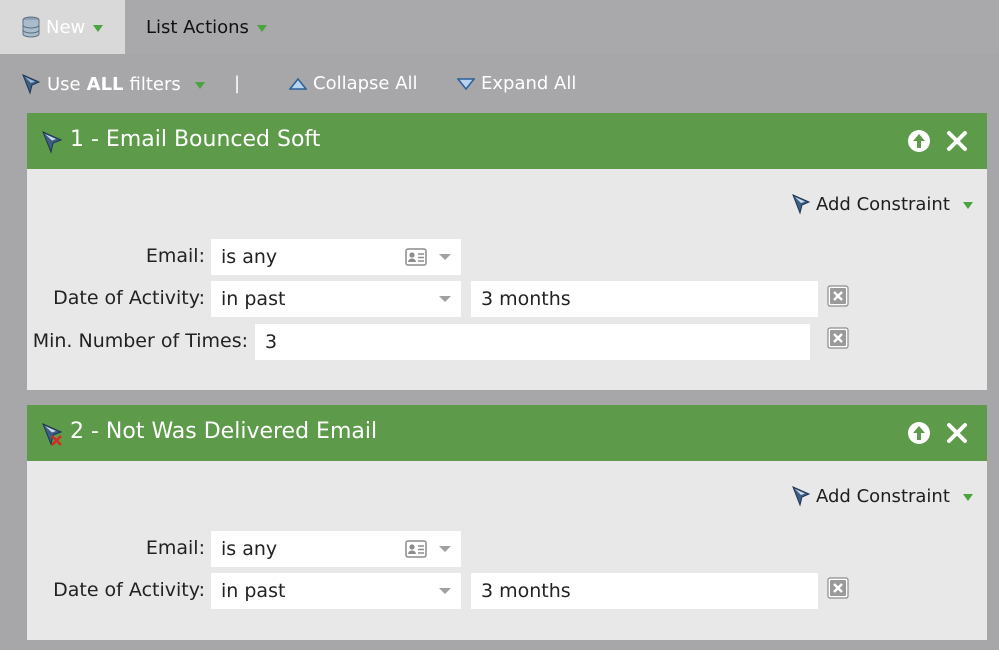 The width and height of the screenshot is (999, 650). Describe the element at coordinates (271, 342) in the screenshot. I see `min-number-of-times-value: 3` at that location.